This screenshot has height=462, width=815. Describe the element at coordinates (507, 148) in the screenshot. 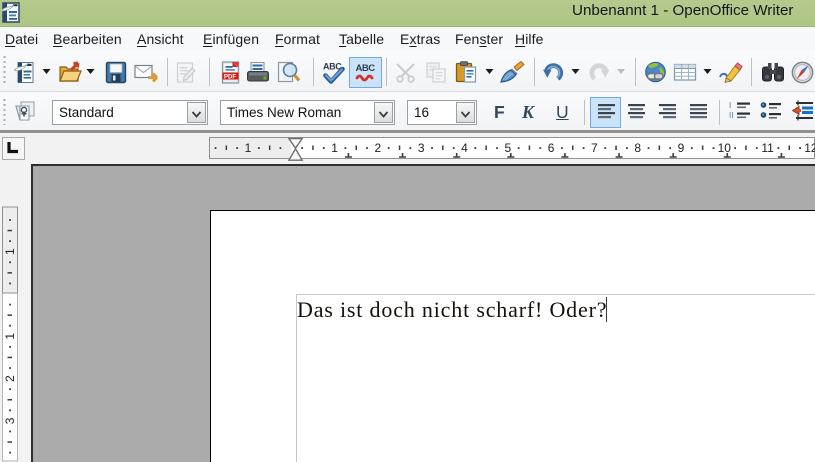

I see `svg-text: 5` at that location.